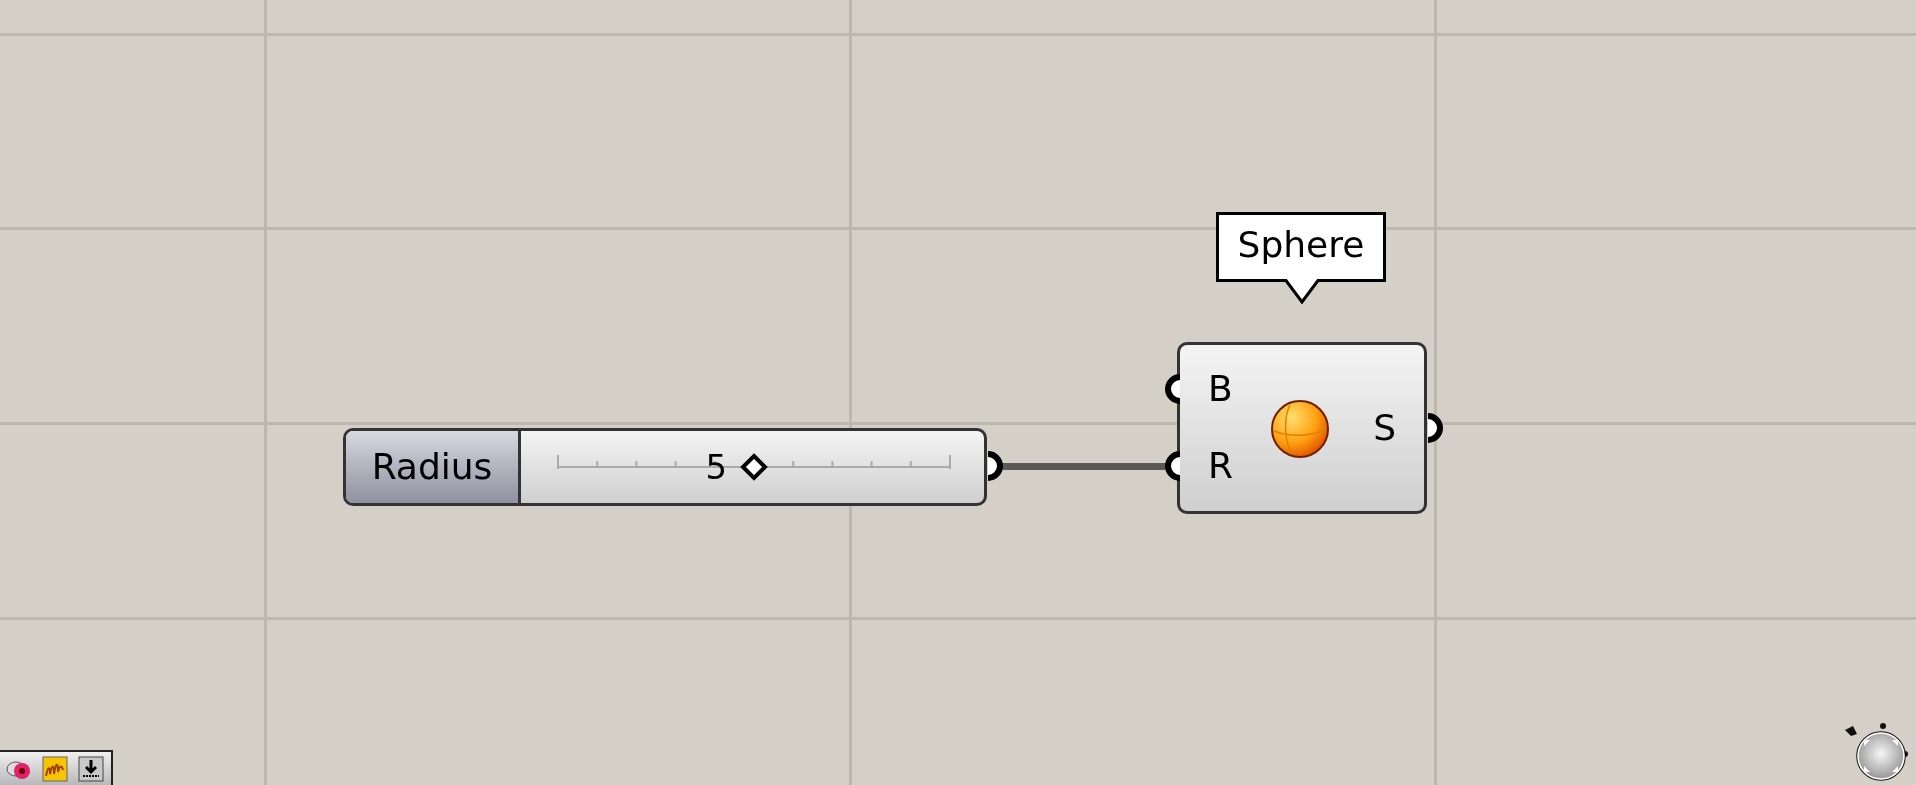 The height and width of the screenshot is (785, 1916). I want to click on sketch-icon, so click(55, 768).